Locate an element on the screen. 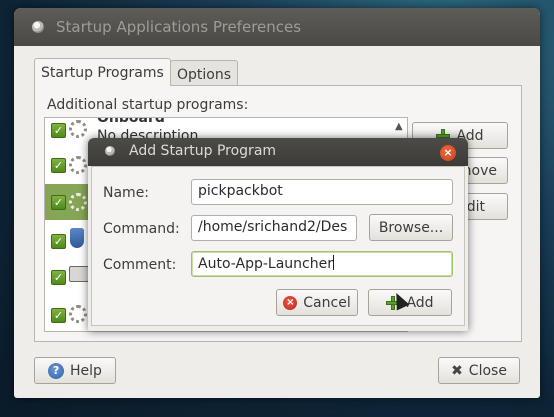  help-icon: ? is located at coordinates (56, 370).